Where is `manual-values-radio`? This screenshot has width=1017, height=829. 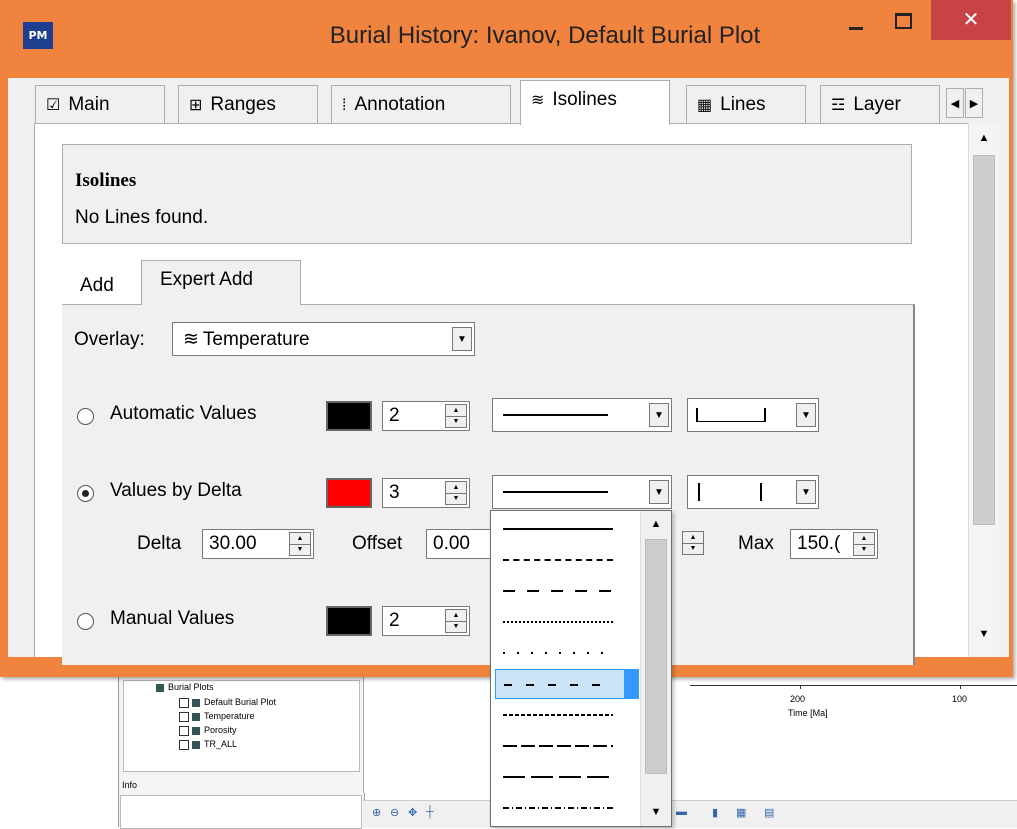 manual-values-radio is located at coordinates (85, 621).